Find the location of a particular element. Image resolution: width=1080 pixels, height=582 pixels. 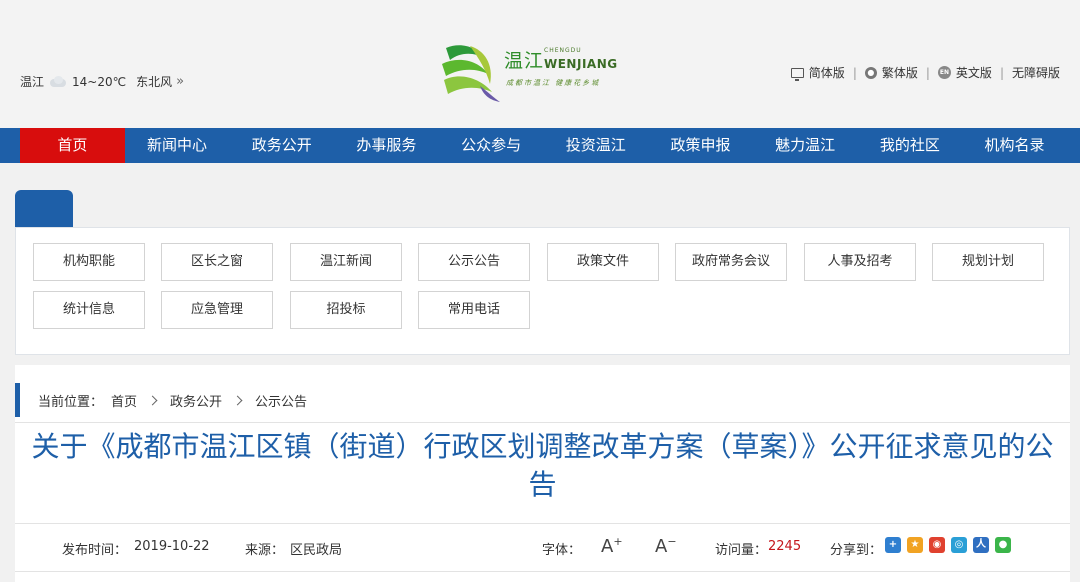

share-icons: + ★ ◉ ◎ 人 ● is located at coordinates (951, 545).